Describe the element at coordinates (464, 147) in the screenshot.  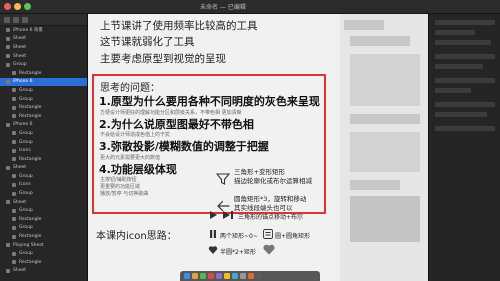
I see `inspector-panel` at that location.